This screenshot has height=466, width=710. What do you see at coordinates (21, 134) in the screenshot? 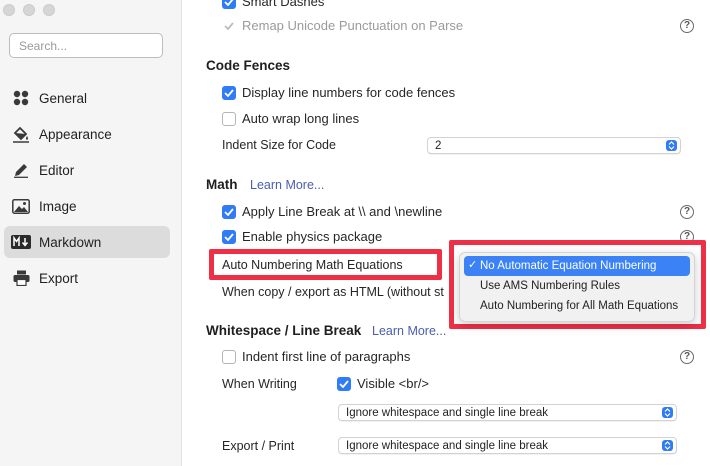
I see `paint-bucket-icon` at bounding box center [21, 134].